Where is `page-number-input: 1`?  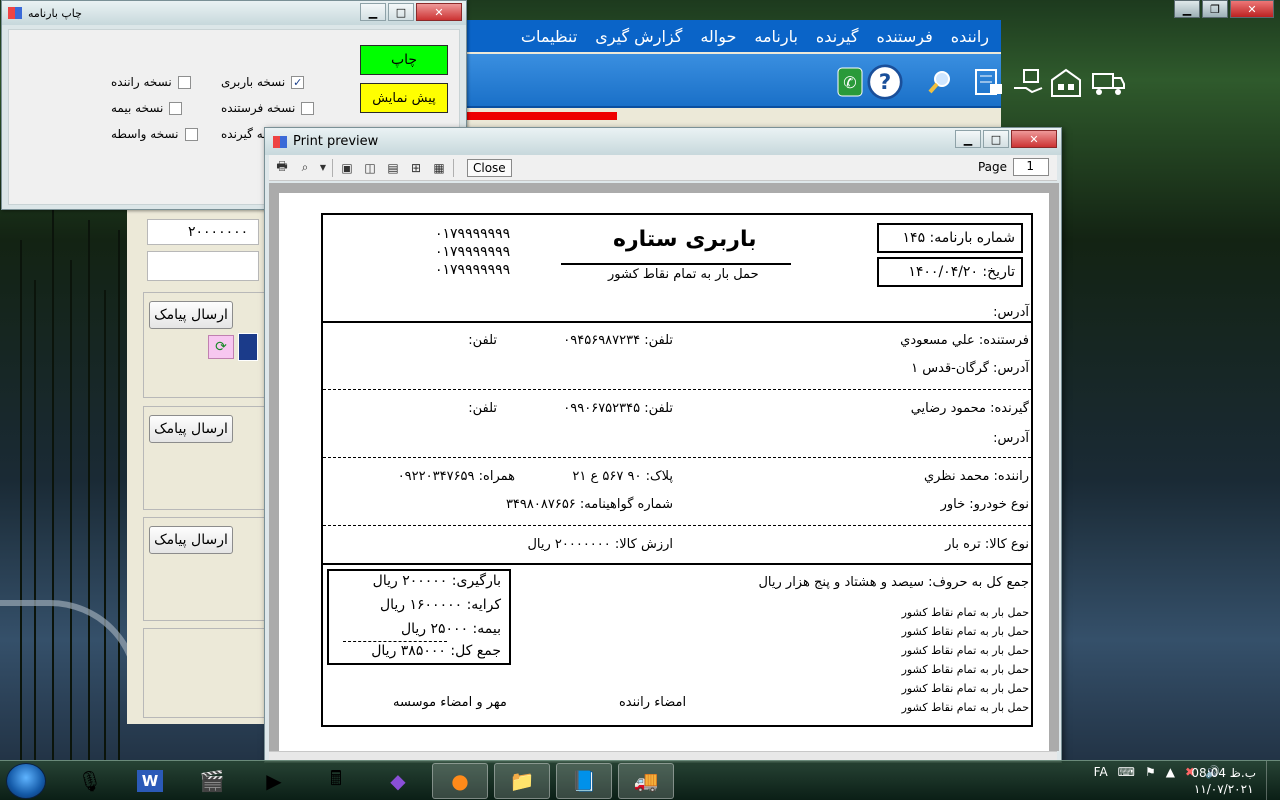 page-number-input: 1 is located at coordinates (1031, 167).